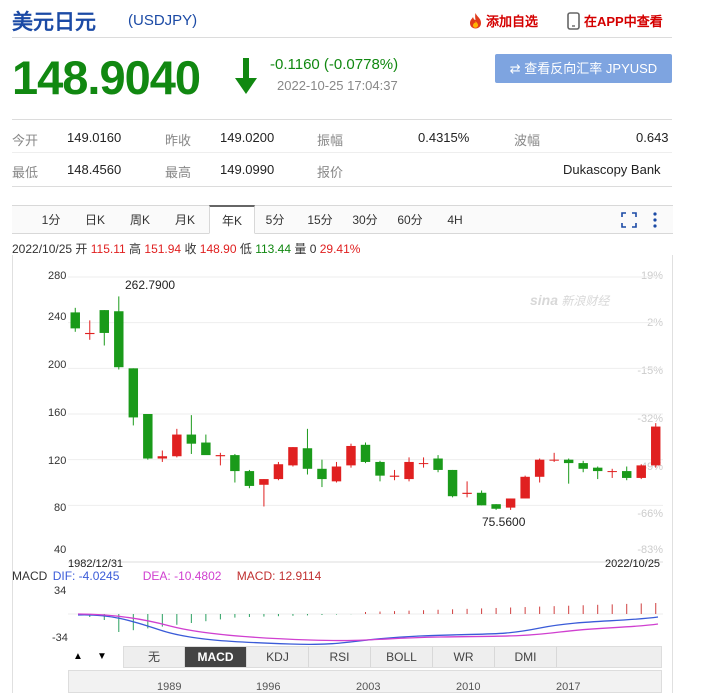 This screenshot has width=704, height=693. Describe the element at coordinates (340, 657) in the screenshot. I see `indicator-rsi: RSI` at that location.